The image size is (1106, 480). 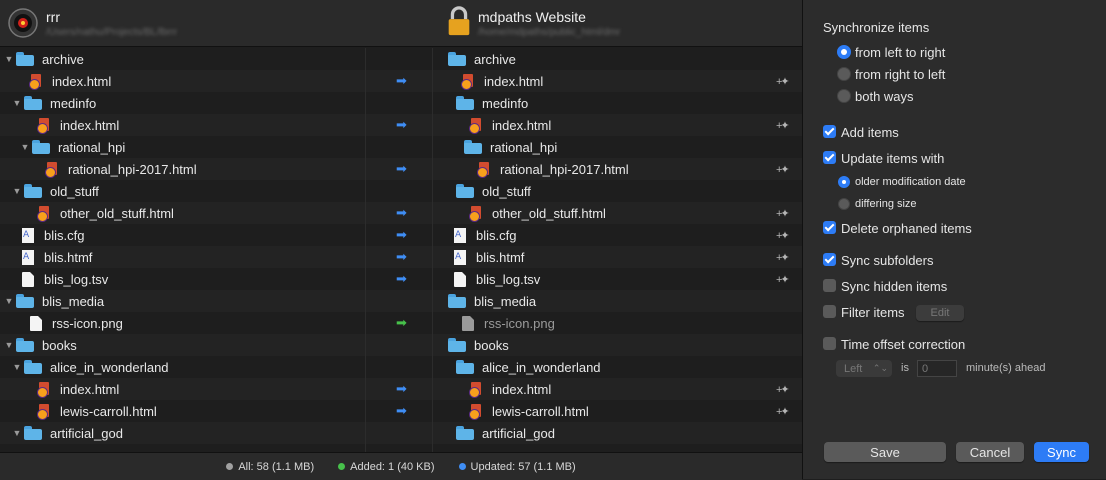 I want to click on edit-filter-button: Edit, so click(x=940, y=313).